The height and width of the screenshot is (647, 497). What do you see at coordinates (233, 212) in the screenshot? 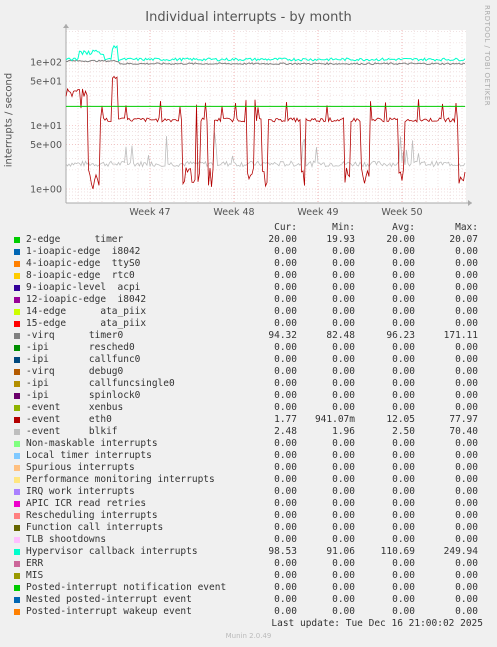
I see `x-tick-label: Week 48` at bounding box center [233, 212].